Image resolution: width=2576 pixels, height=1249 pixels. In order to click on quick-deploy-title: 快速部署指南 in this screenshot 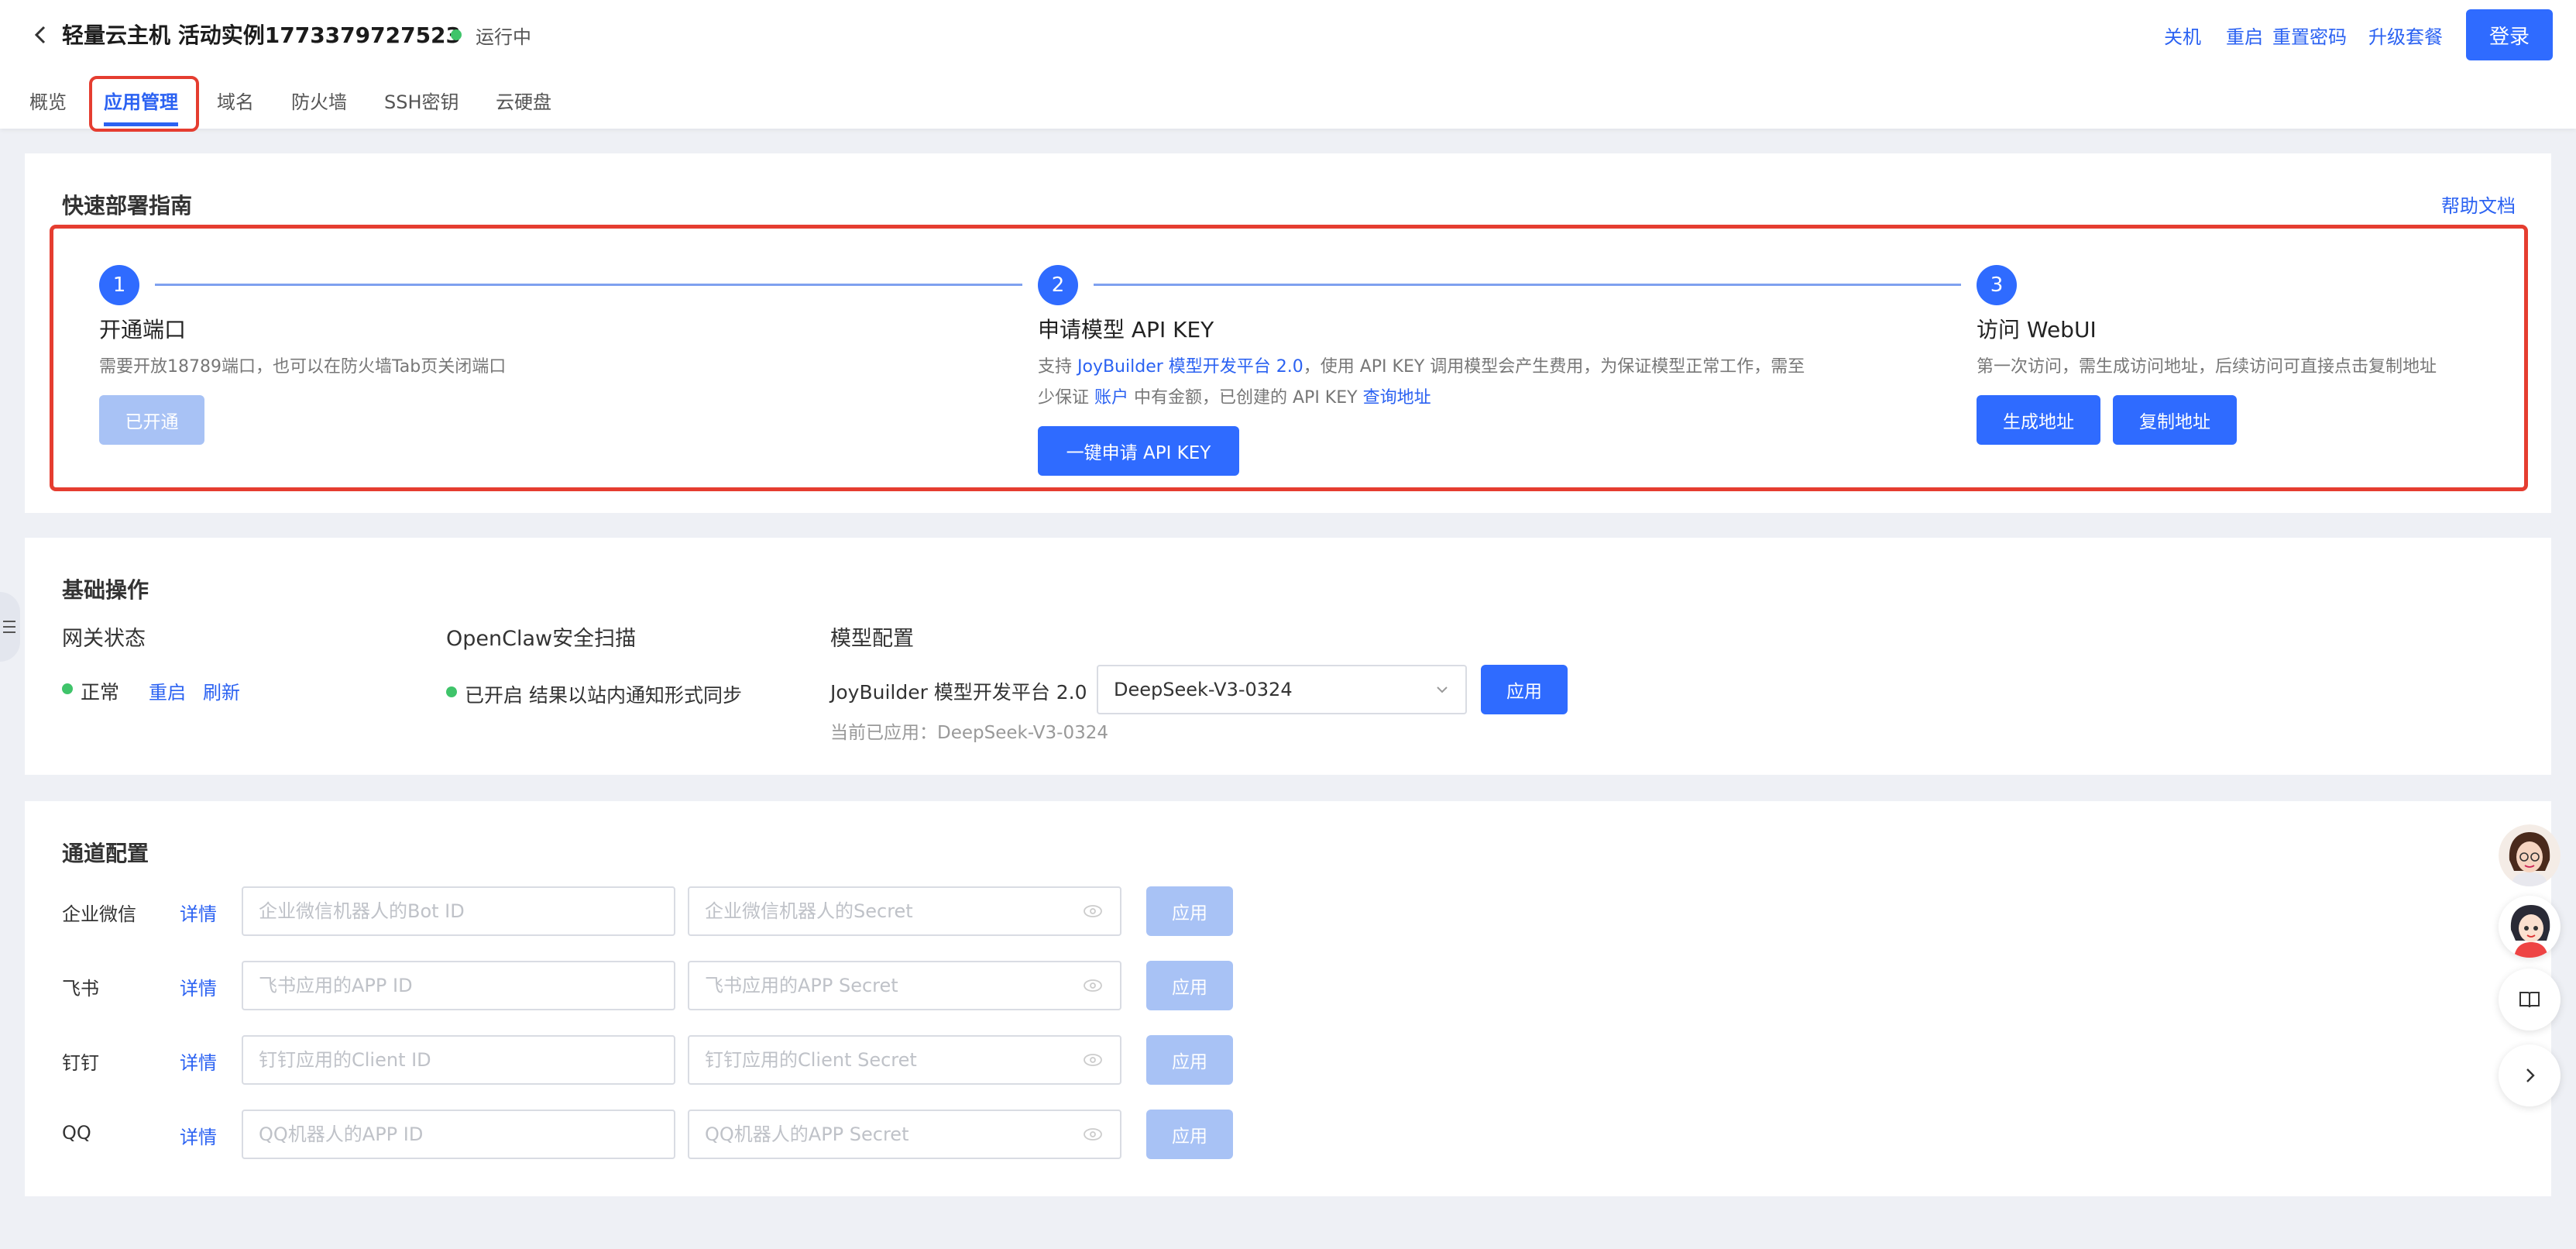, I will do `click(127, 205)`.